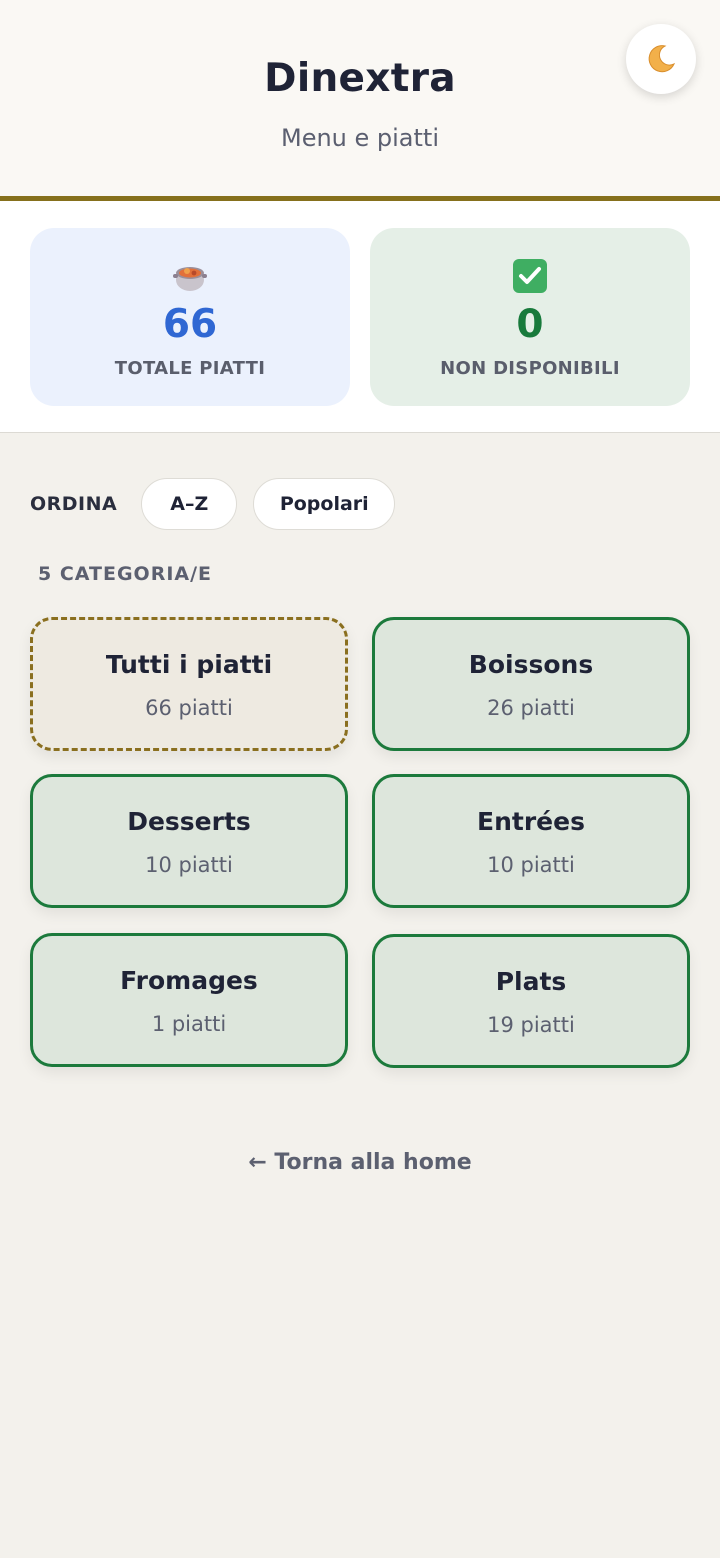 The image size is (720, 1558). What do you see at coordinates (189, 1000) in the screenshot?
I see `category-card-fromages: Fromages 1 piatti` at bounding box center [189, 1000].